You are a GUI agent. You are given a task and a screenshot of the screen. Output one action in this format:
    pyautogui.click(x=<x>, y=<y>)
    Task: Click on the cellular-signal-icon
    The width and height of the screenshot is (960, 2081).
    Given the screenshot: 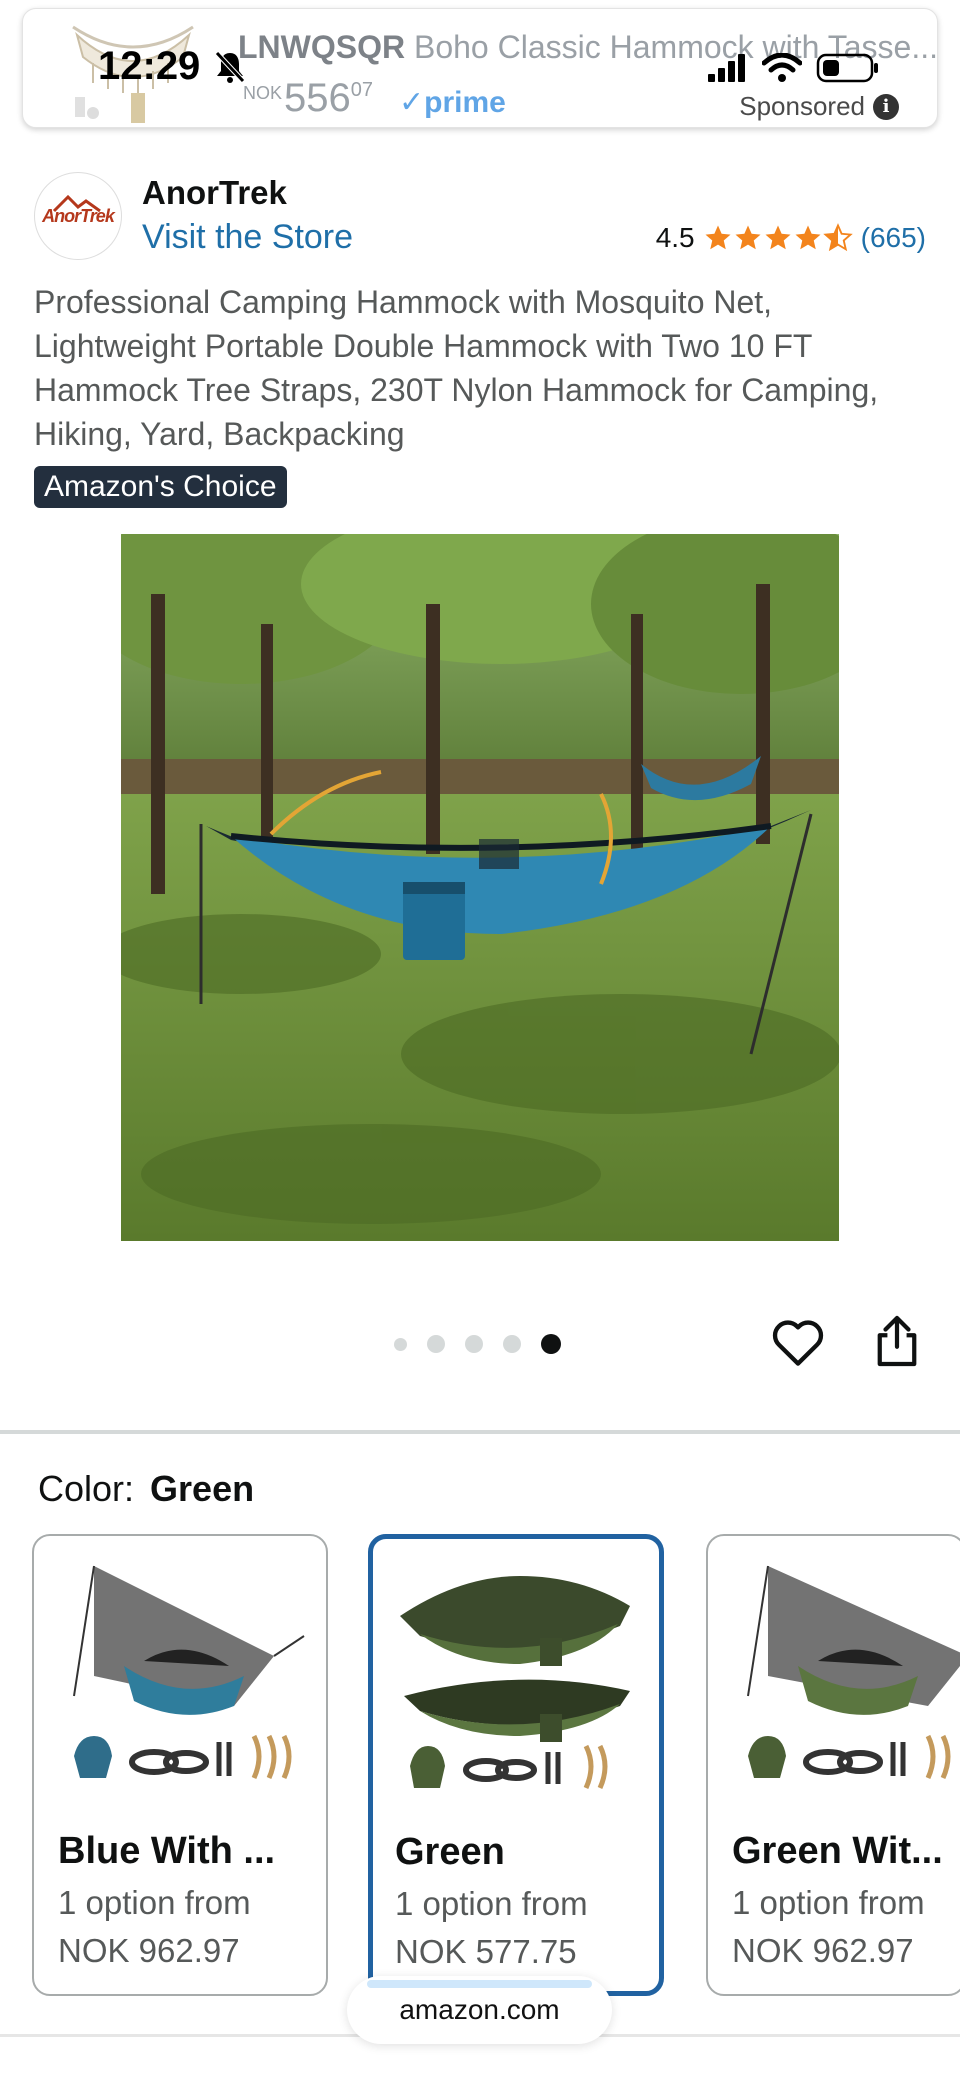 What is the action you would take?
    pyautogui.click(x=726, y=68)
    